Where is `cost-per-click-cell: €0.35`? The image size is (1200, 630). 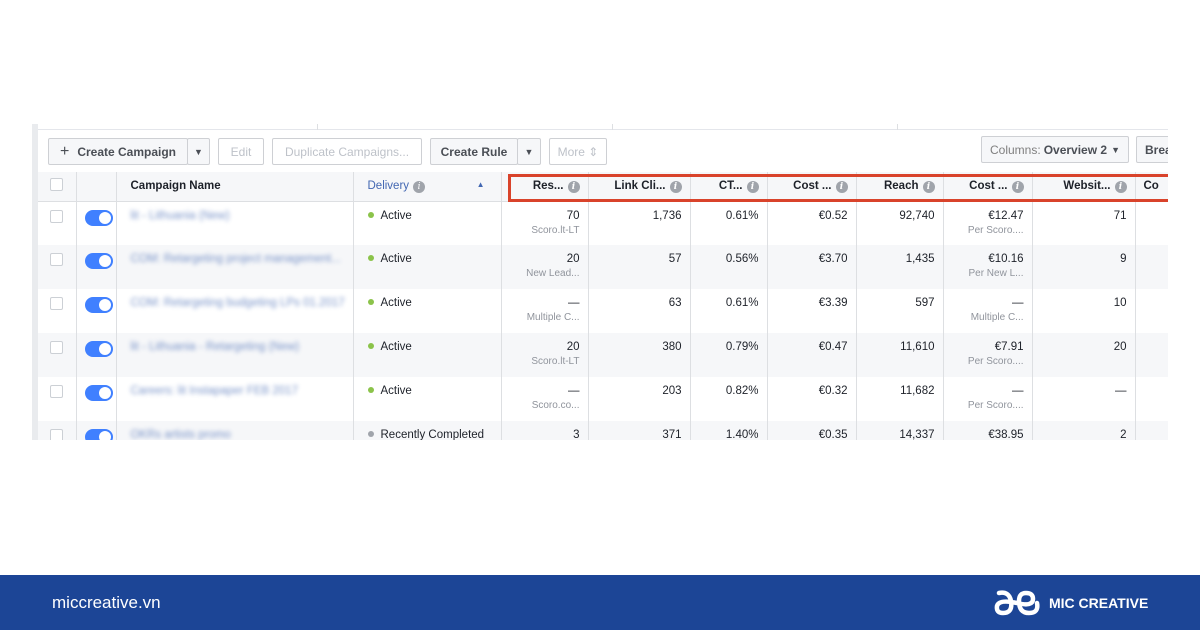 cost-per-click-cell: €0.35 is located at coordinates (812, 430).